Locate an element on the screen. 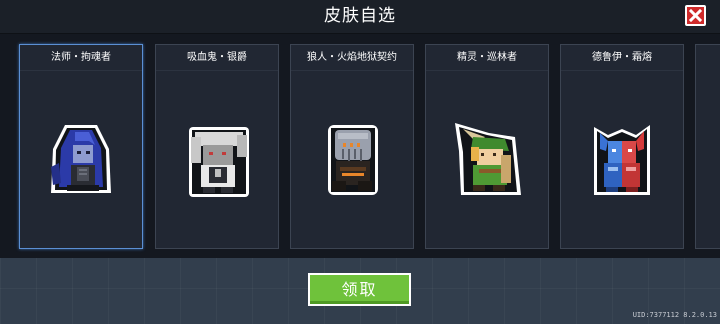 This screenshot has height=324, width=720. close-icon is located at coordinates (695, 15).